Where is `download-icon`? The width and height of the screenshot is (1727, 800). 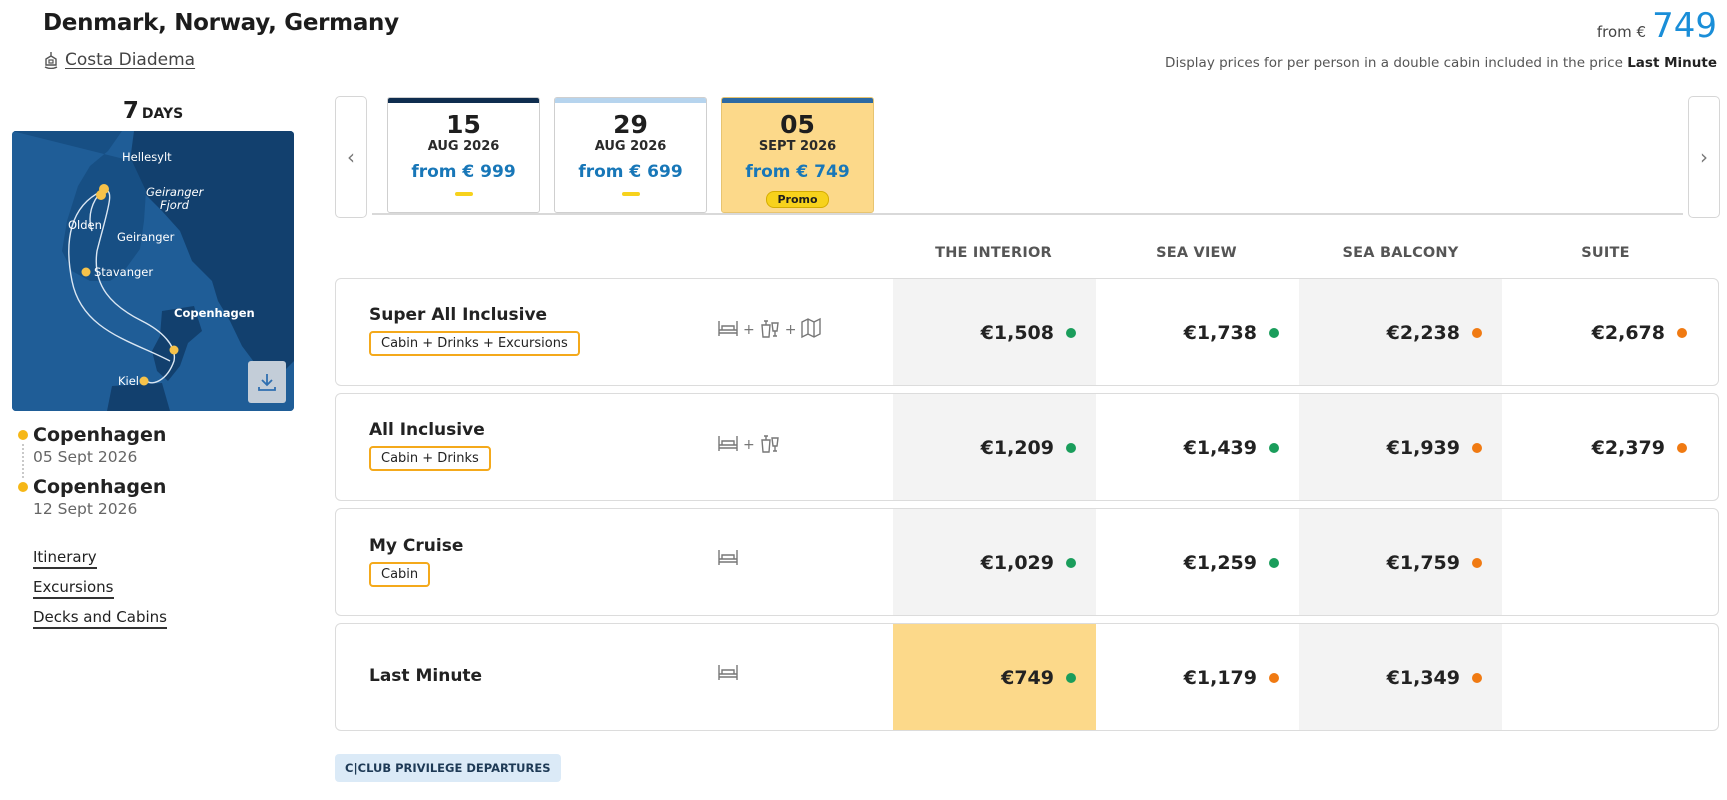
download-icon is located at coordinates (267, 382).